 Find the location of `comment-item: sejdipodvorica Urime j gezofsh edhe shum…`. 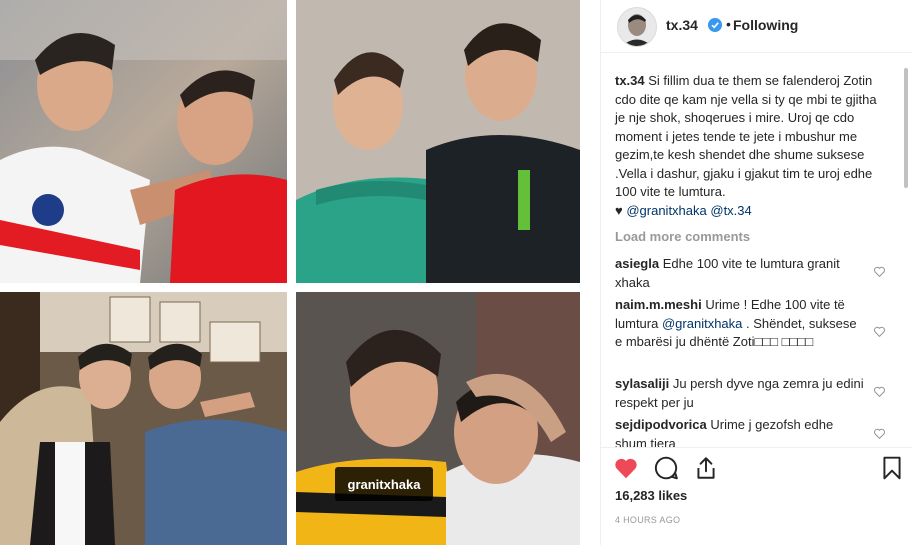

comment-item: sejdipodvorica Urime j gezofsh edhe shum… is located at coordinates (741, 431).